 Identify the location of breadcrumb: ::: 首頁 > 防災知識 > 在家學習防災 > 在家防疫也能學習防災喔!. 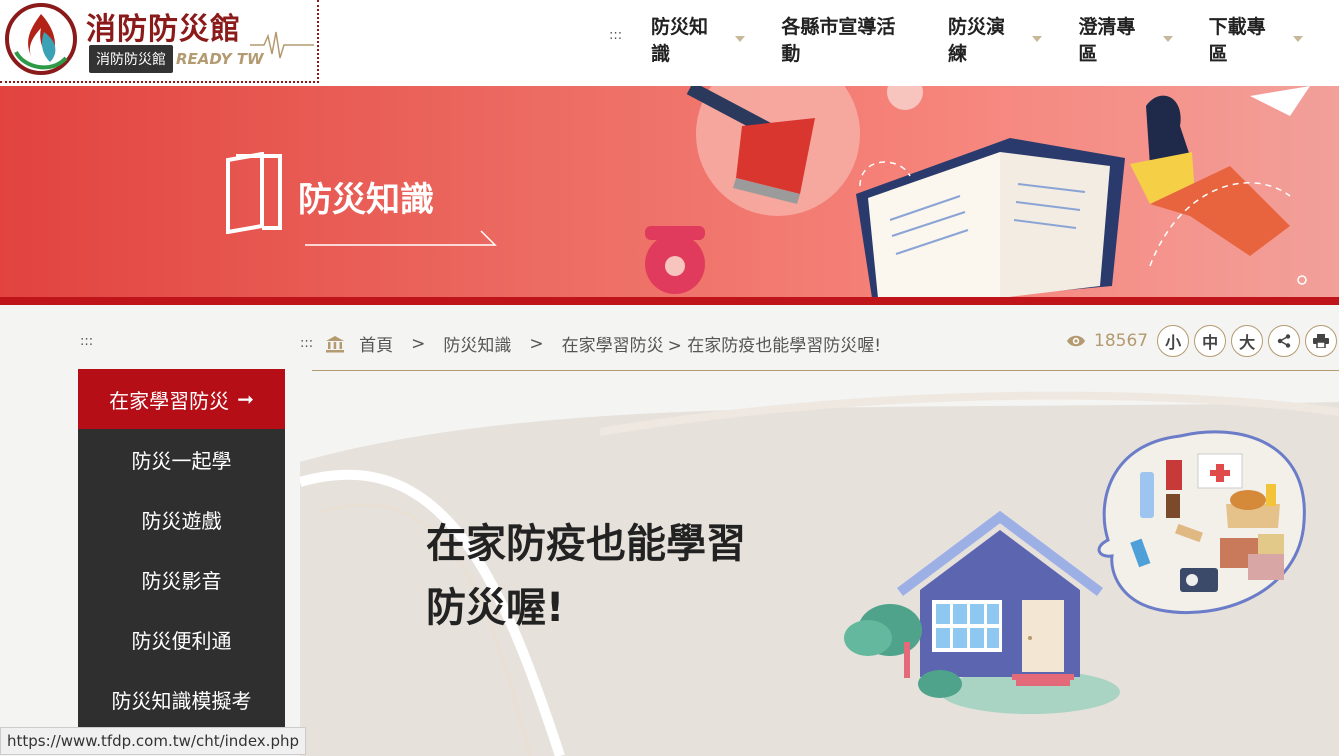
(591, 344).